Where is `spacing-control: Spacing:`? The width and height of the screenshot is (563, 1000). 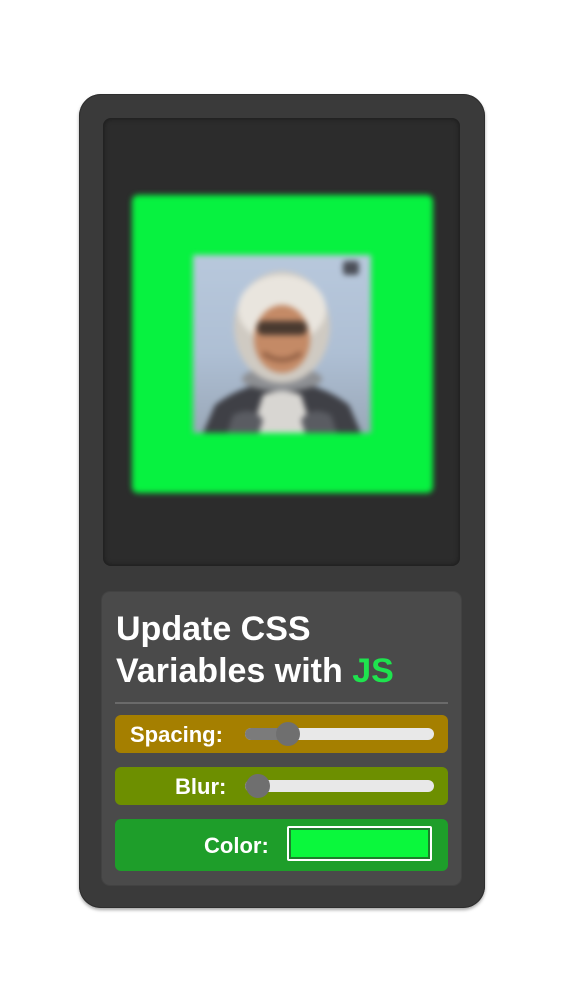 spacing-control: Spacing: is located at coordinates (281, 734).